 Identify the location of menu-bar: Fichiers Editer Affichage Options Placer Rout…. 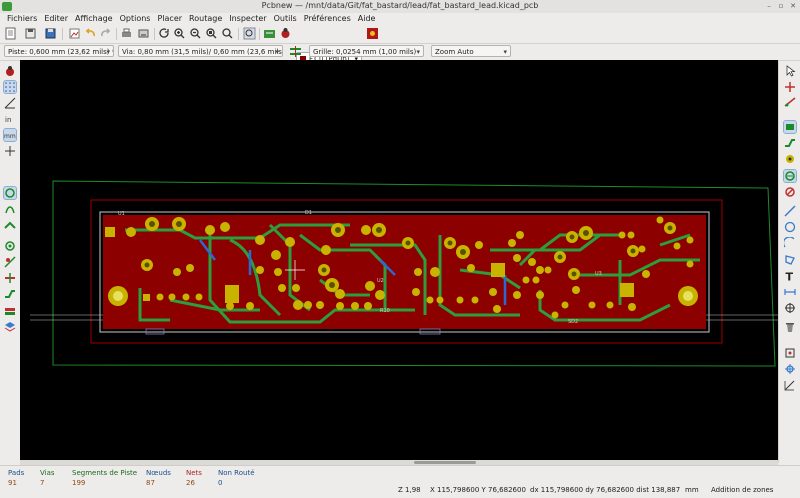
(400, 19).